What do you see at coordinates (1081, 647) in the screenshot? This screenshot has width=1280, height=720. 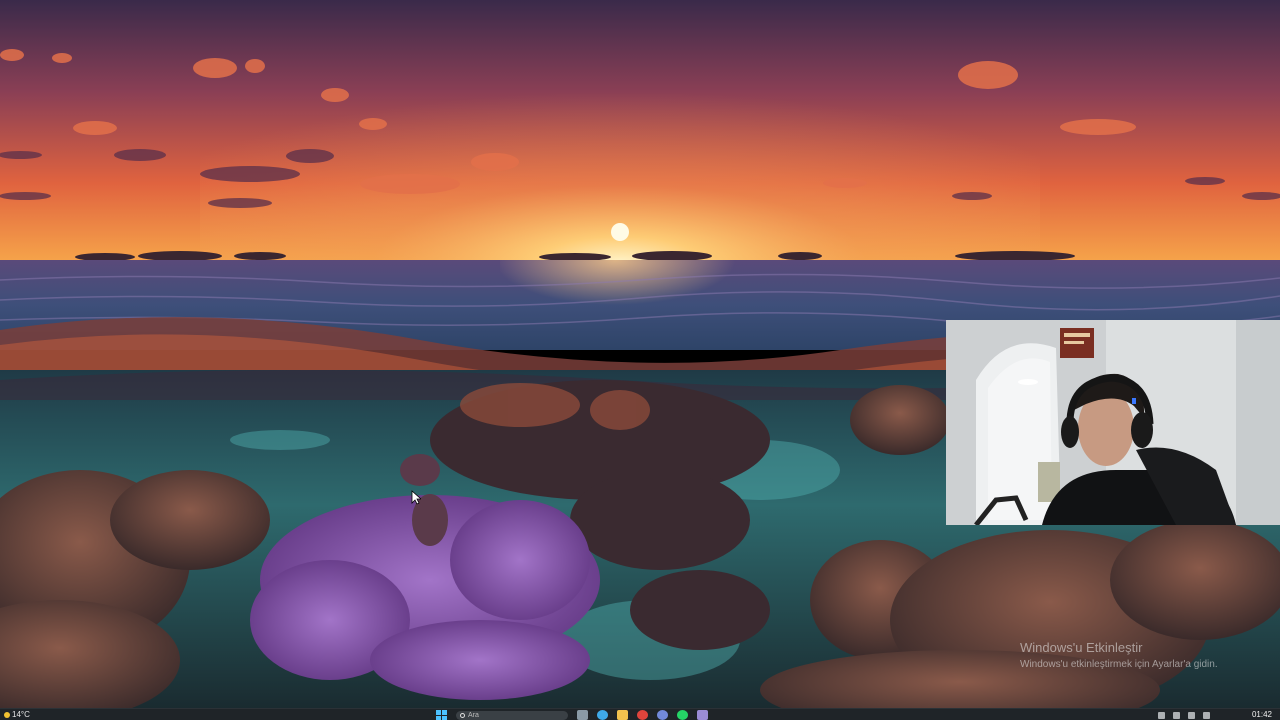 I see `watermark-title: Windows'u Etkinleştir` at bounding box center [1081, 647].